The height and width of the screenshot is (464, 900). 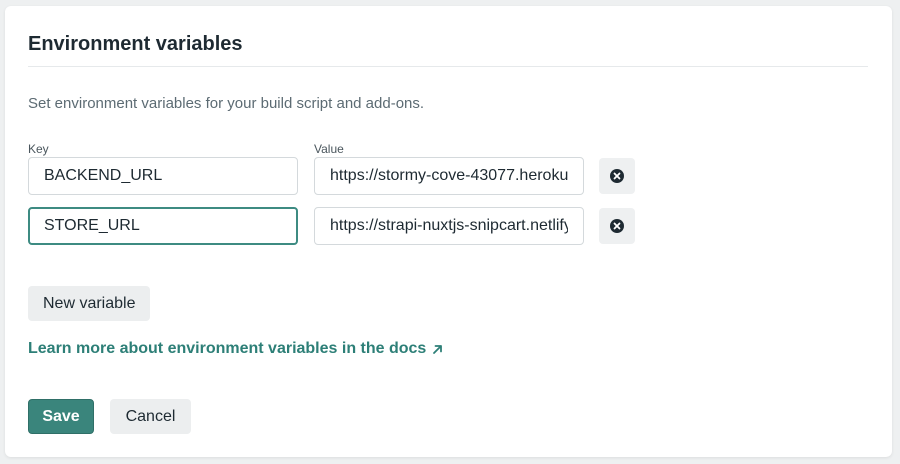 What do you see at coordinates (38, 149) in the screenshot?
I see `key-column-label: Key` at bounding box center [38, 149].